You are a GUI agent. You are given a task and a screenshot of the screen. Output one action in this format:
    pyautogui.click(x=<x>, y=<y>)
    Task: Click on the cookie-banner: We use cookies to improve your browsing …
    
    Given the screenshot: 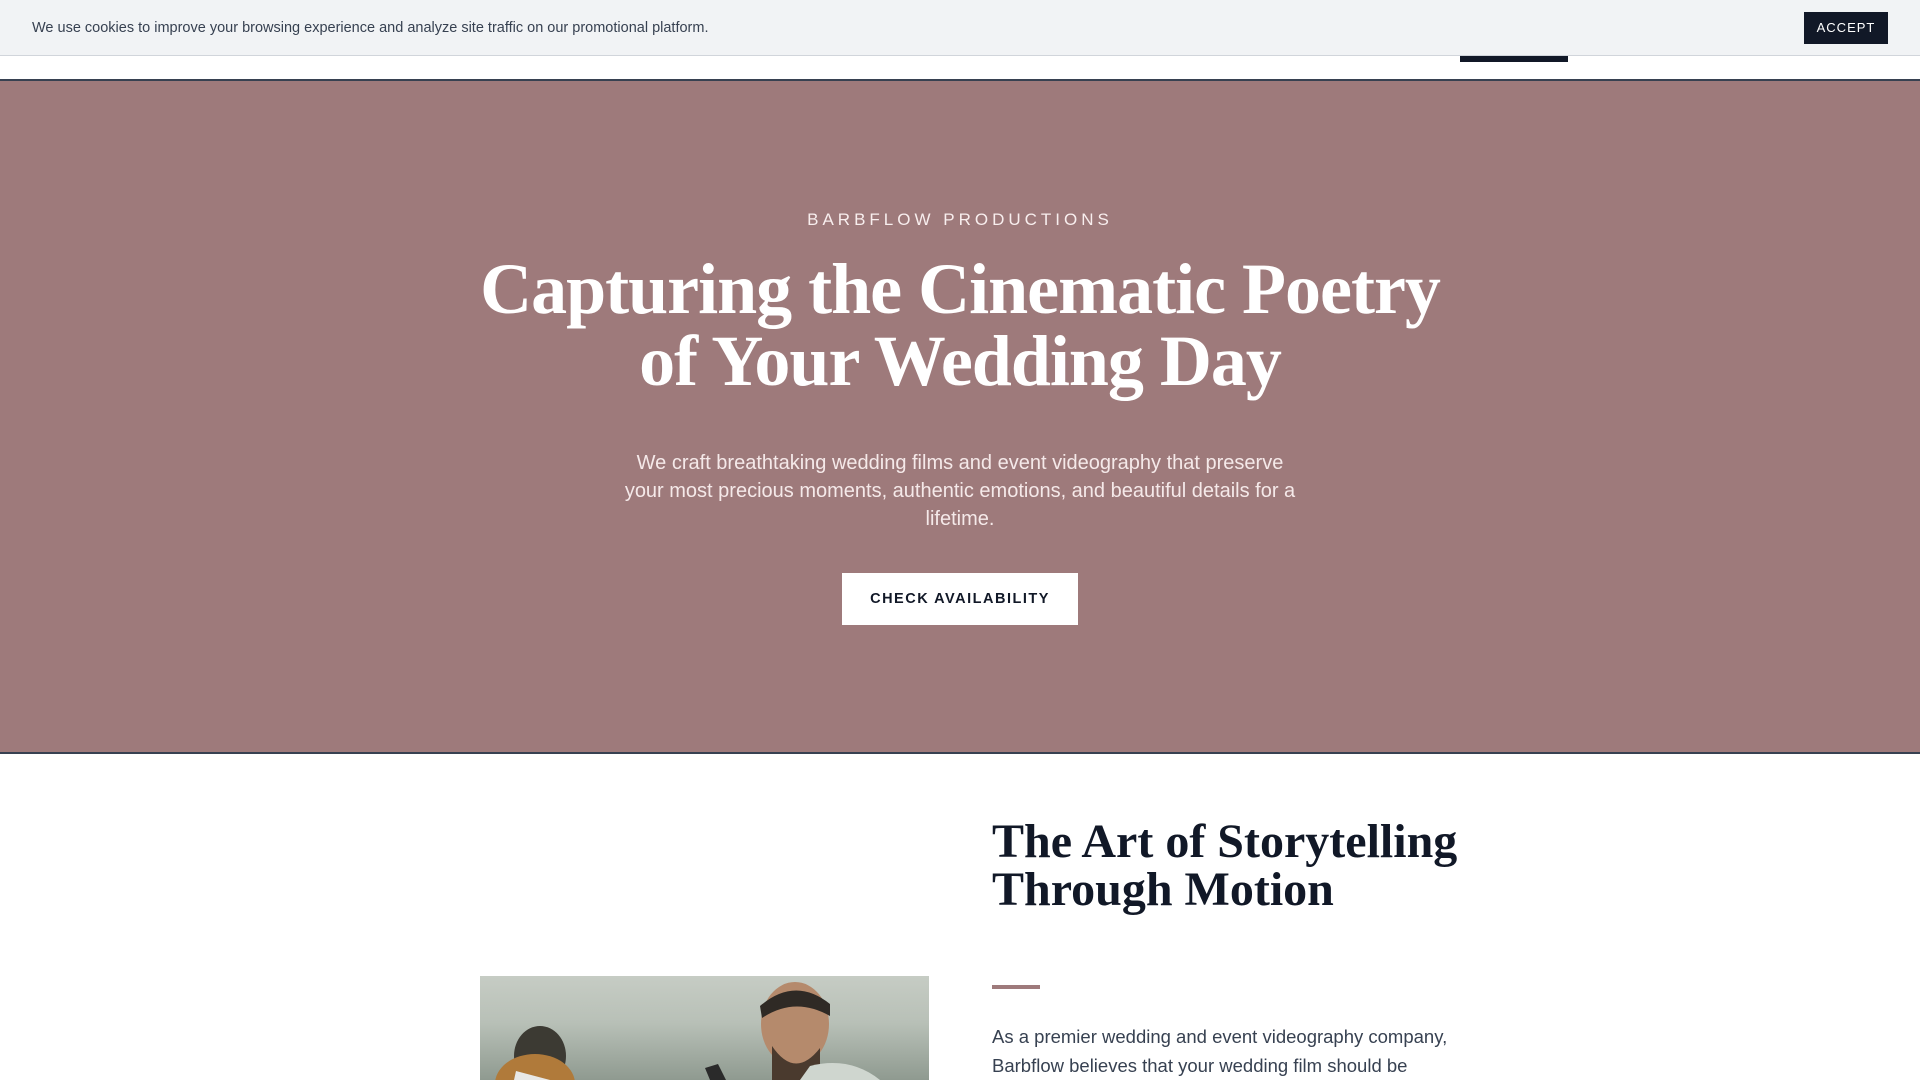 What is the action you would take?
    pyautogui.click(x=960, y=28)
    